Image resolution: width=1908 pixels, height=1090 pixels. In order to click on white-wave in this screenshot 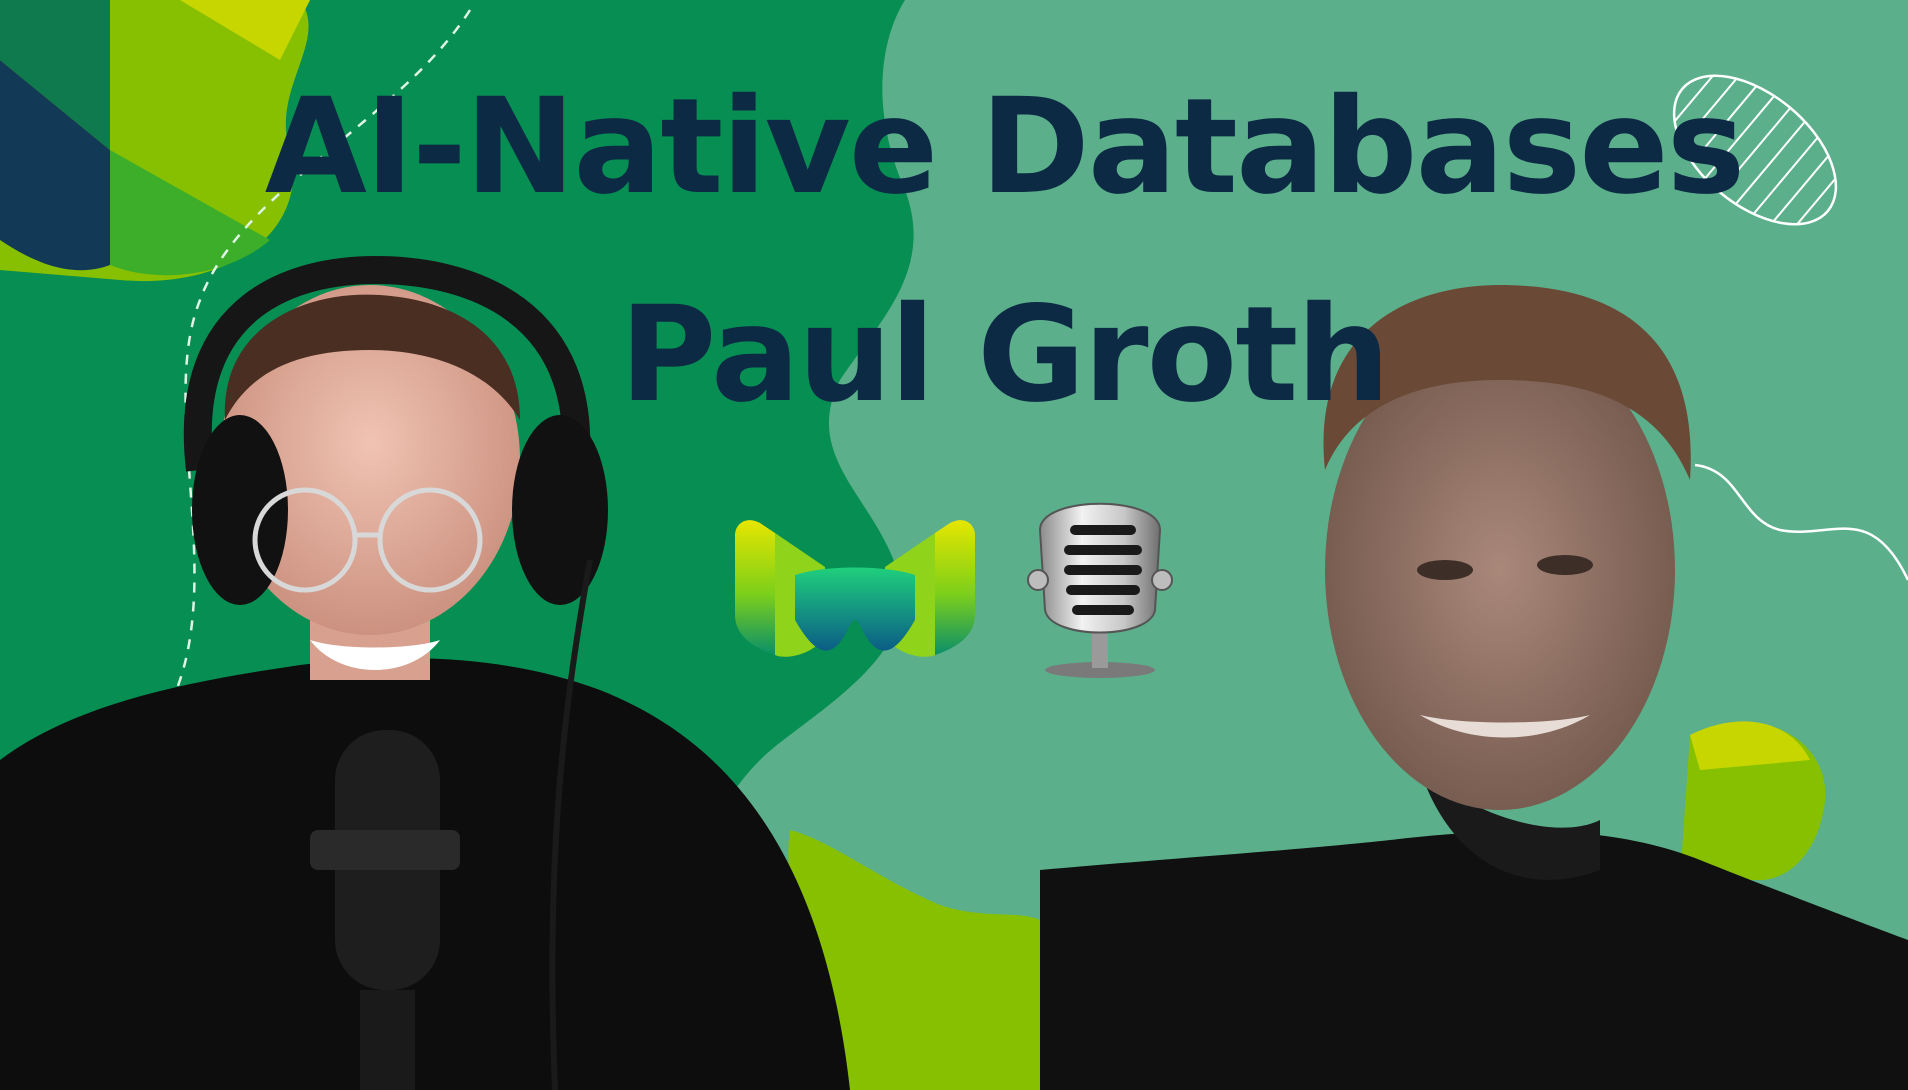, I will do `click(1801, 522)`.